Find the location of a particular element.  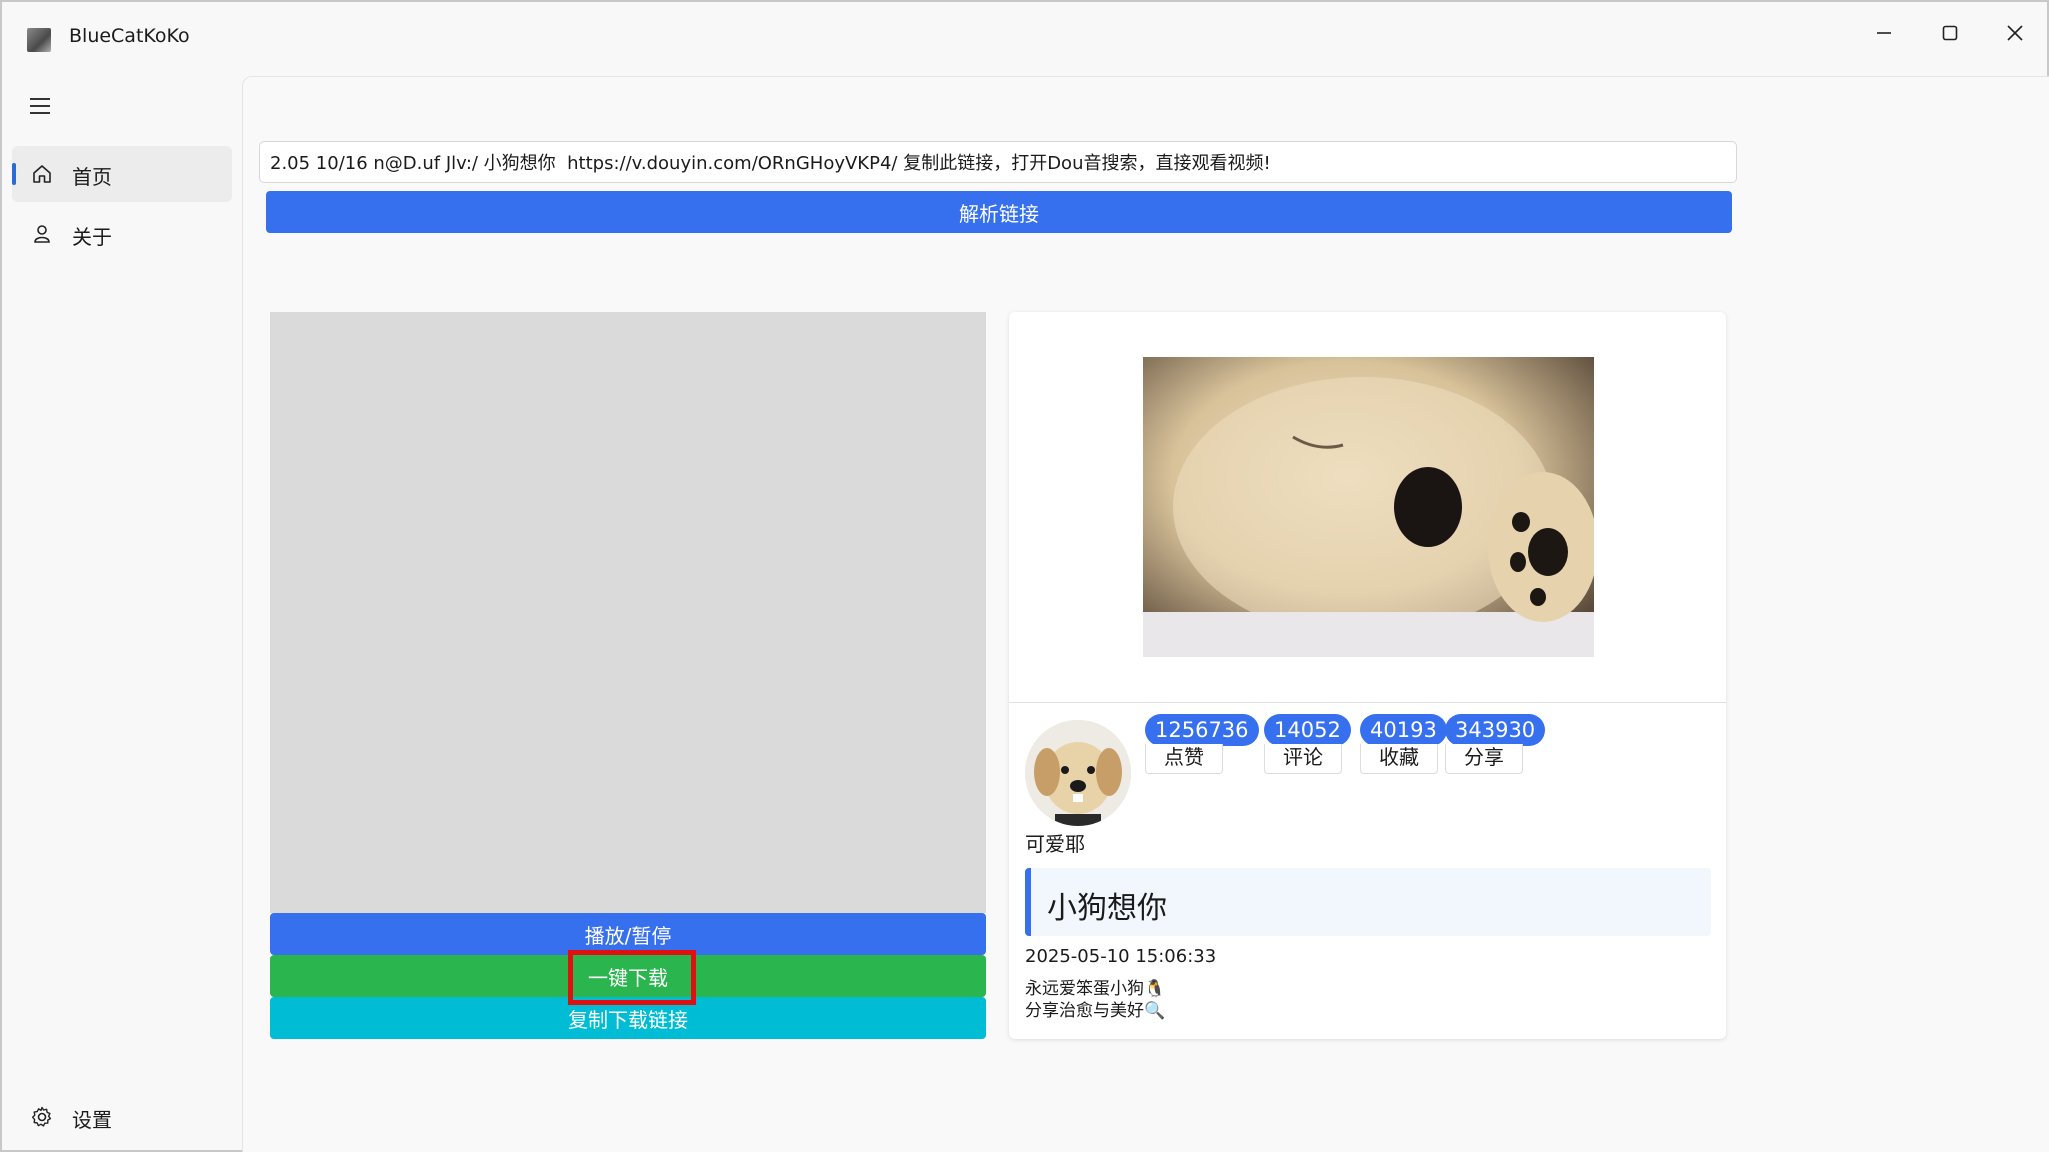

video-thumbnail is located at coordinates (1368, 507).